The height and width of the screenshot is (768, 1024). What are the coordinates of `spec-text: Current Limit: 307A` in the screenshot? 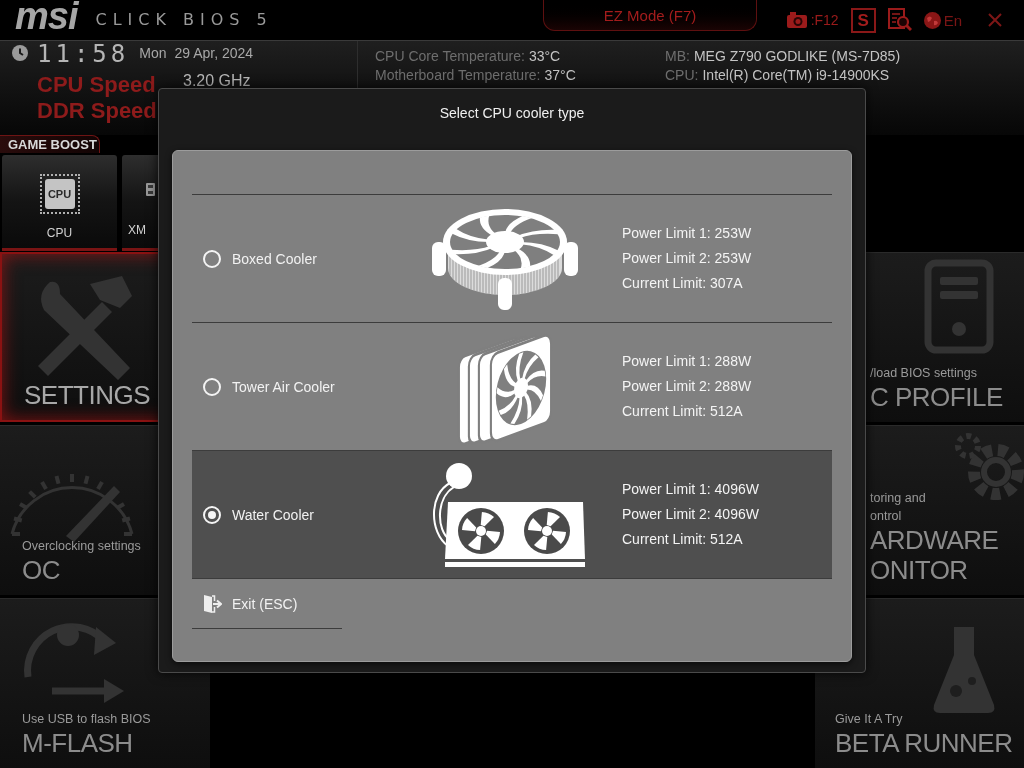 It's located at (683, 283).